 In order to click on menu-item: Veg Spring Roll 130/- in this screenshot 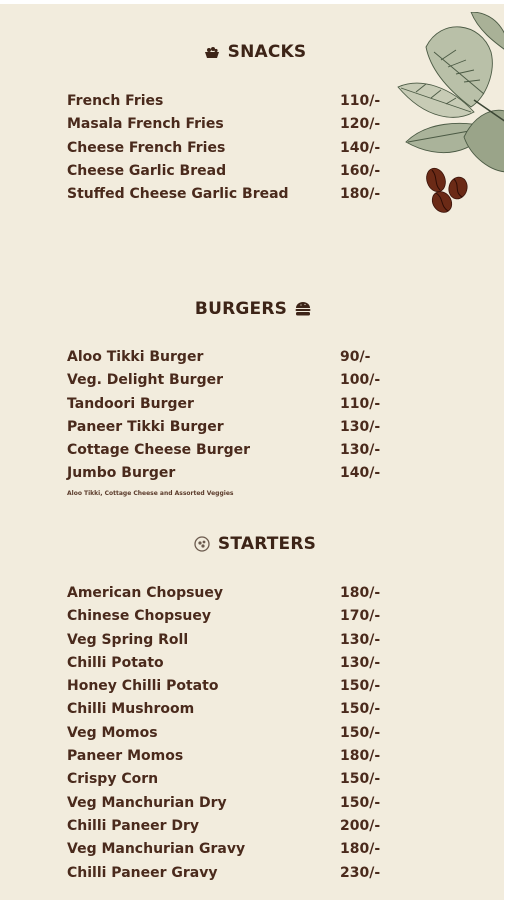, I will do `click(232, 640)`.